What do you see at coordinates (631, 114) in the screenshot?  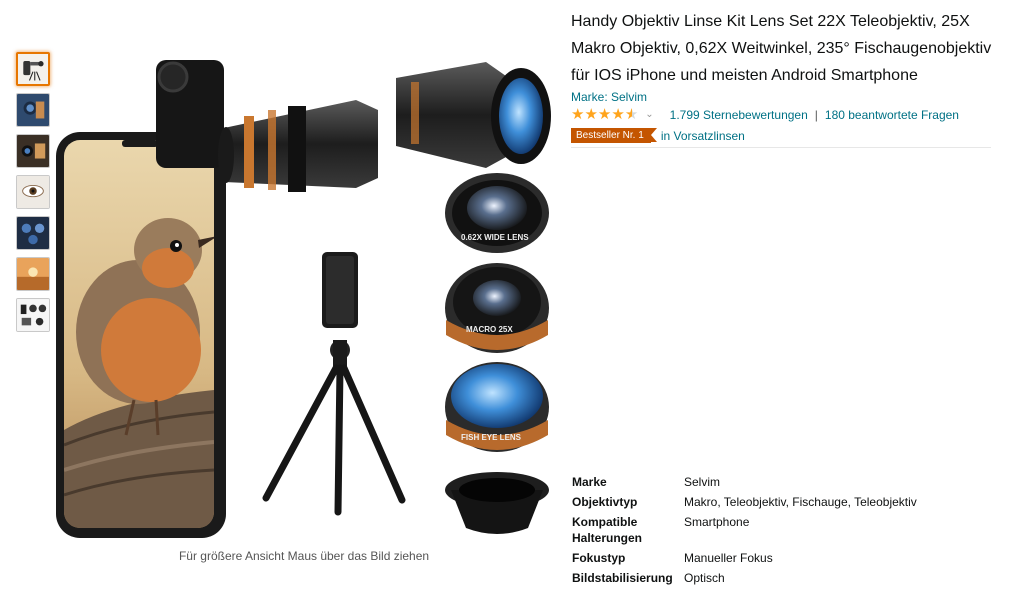 I see `star-half-icon: ★` at bounding box center [631, 114].